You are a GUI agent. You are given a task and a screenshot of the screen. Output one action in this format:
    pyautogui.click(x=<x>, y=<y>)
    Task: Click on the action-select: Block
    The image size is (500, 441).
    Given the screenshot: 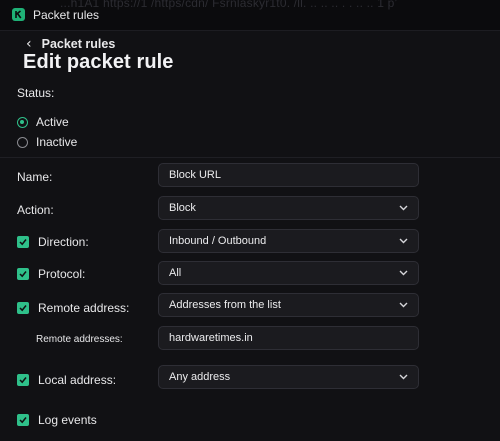 What is the action you would take?
    pyautogui.click(x=288, y=208)
    